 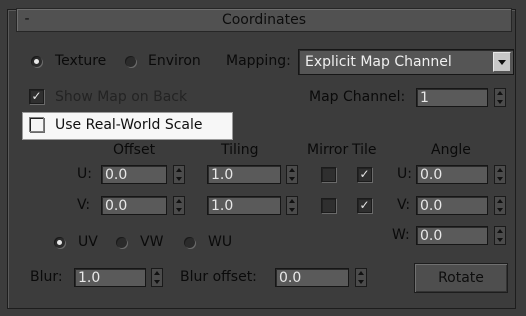 What do you see at coordinates (81, 61) in the screenshot?
I see `texture-label: Texture` at bounding box center [81, 61].